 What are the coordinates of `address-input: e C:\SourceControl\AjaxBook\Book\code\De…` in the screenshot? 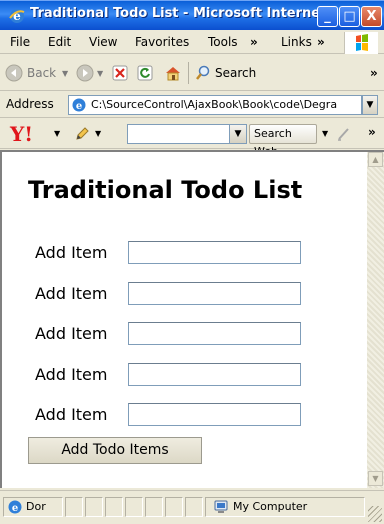 It's located at (215, 105).